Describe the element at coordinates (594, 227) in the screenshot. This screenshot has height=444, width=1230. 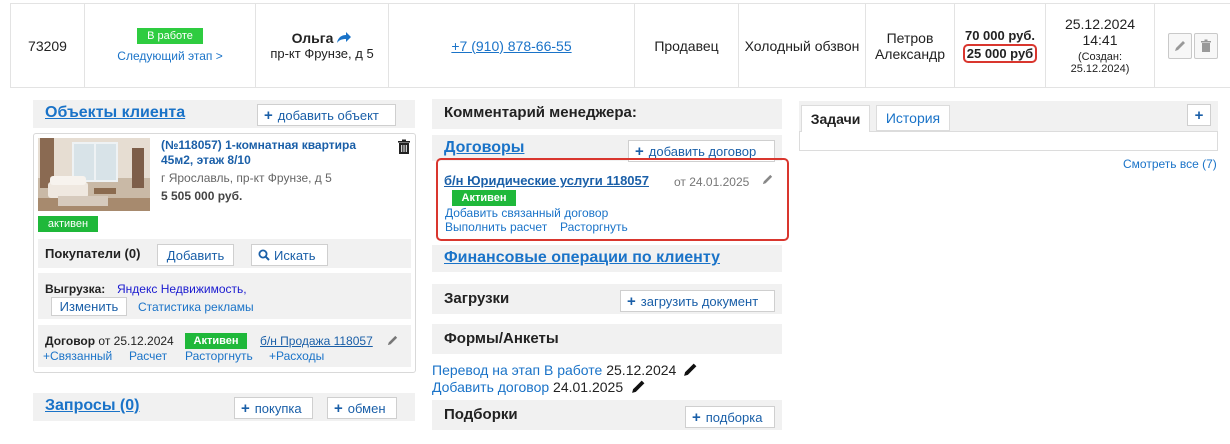
I see `terminate-contract-link: Расторгнуть` at that location.